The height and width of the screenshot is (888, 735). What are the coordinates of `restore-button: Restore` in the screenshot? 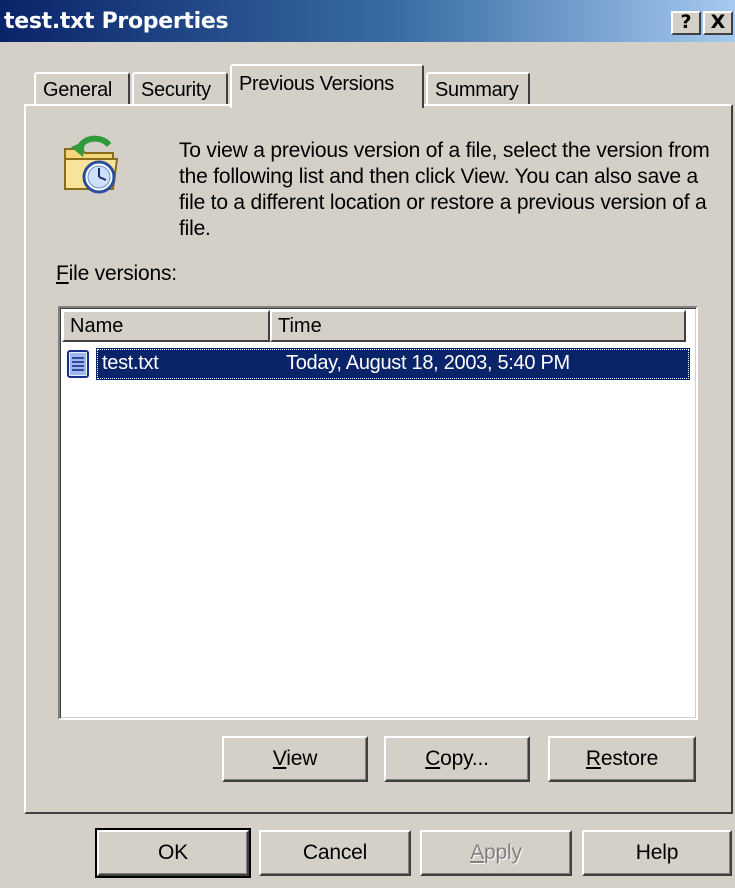 It's located at (622, 759).